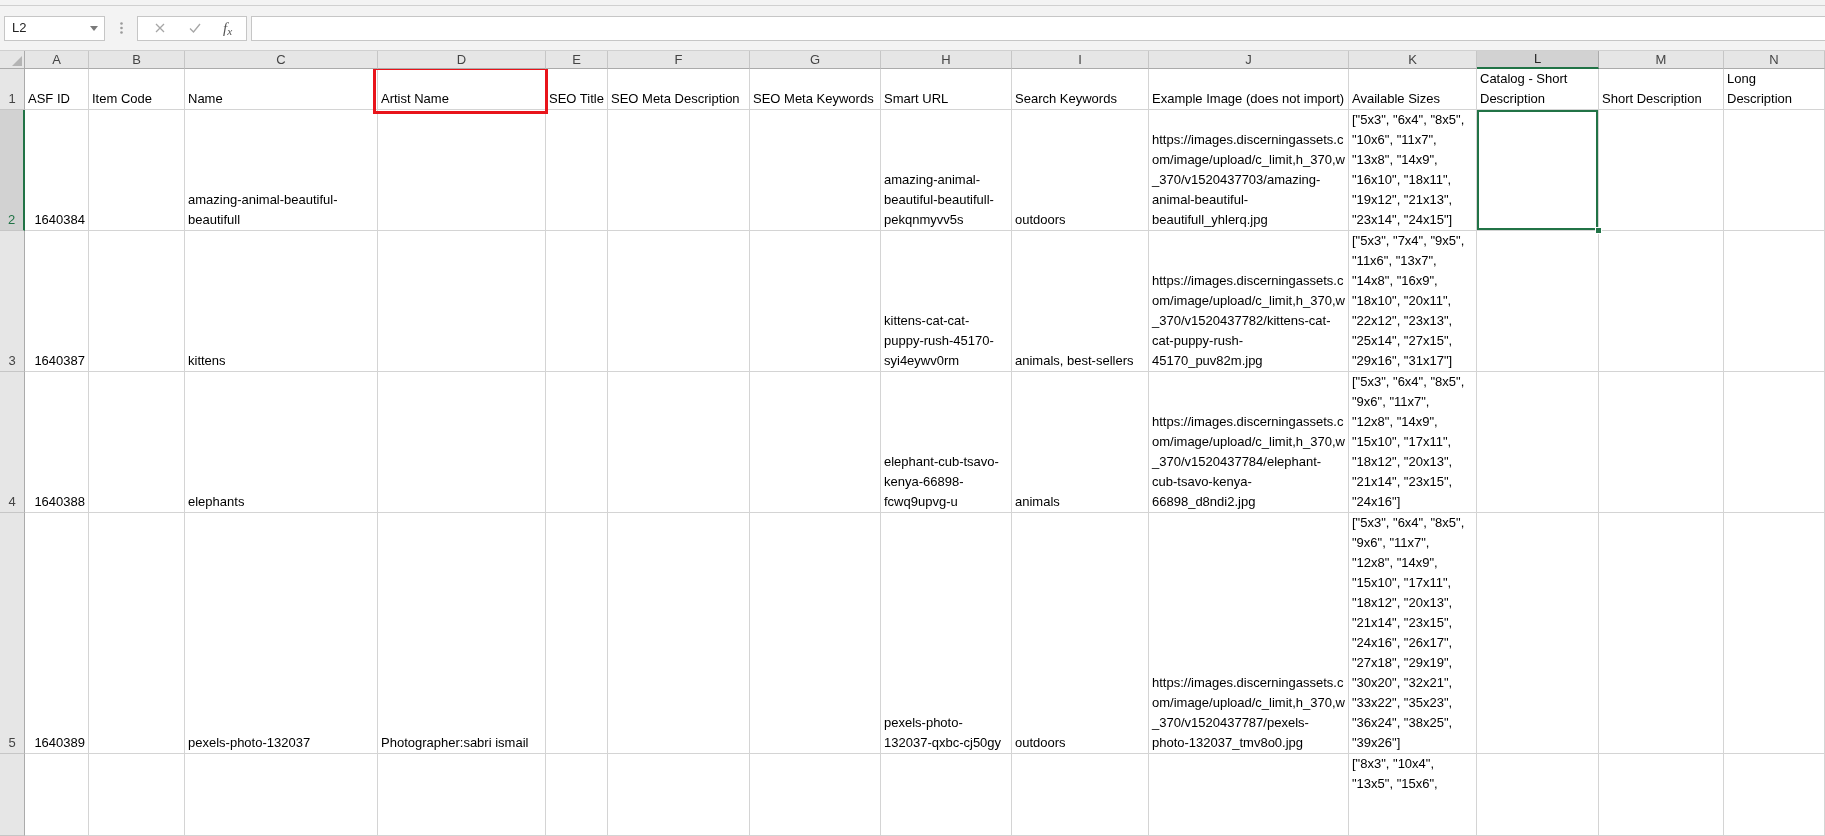 This screenshot has height=836, width=1825. What do you see at coordinates (462, 60) in the screenshot?
I see `column-header: D` at bounding box center [462, 60].